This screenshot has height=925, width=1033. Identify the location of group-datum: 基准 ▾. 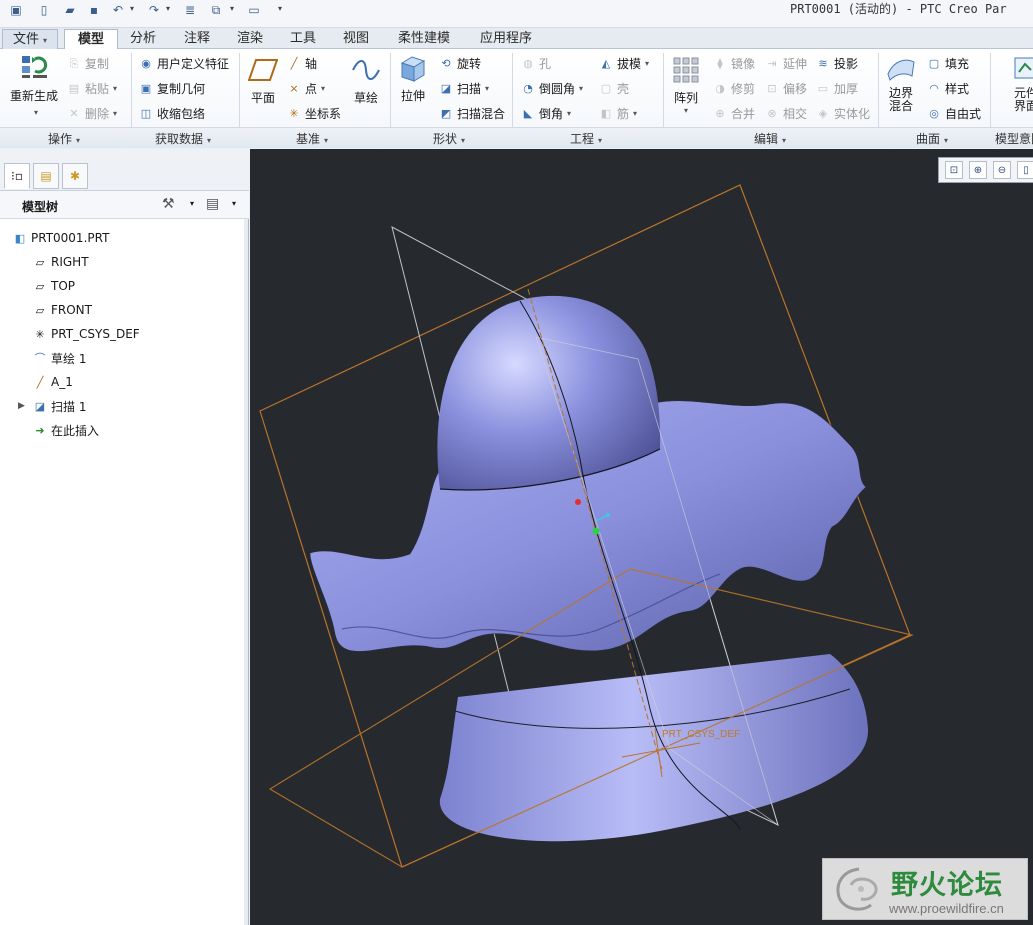
(312, 138).